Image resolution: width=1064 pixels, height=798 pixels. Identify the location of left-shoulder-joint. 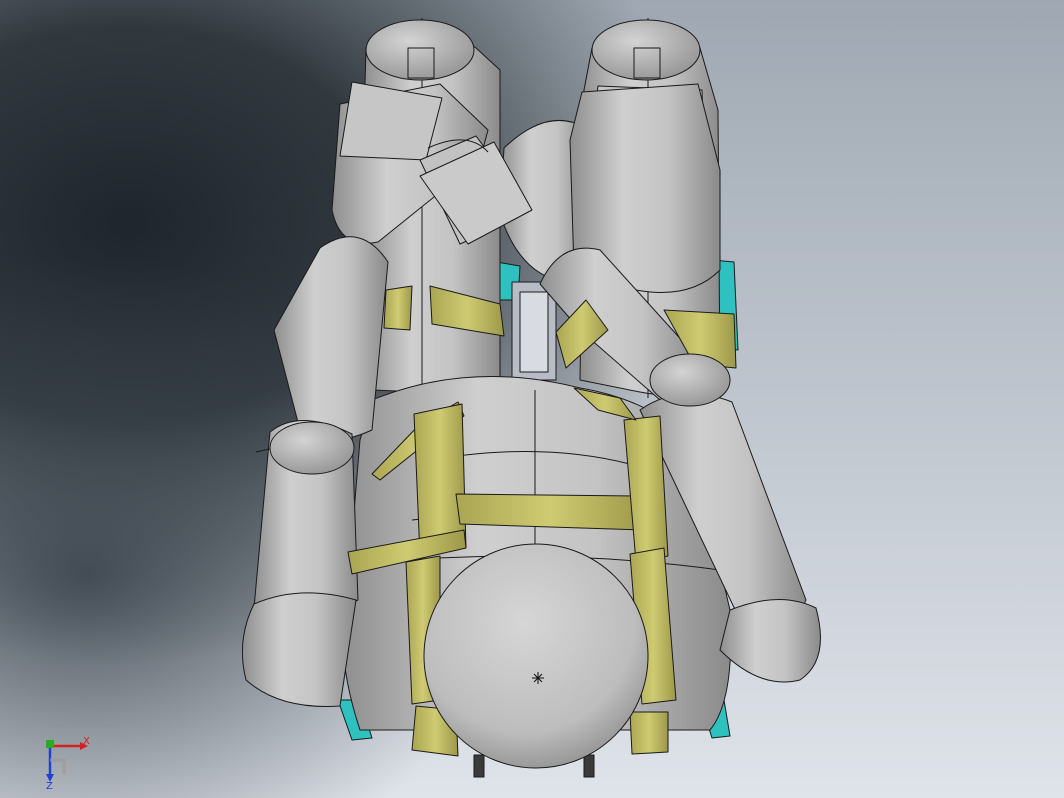
(312, 448).